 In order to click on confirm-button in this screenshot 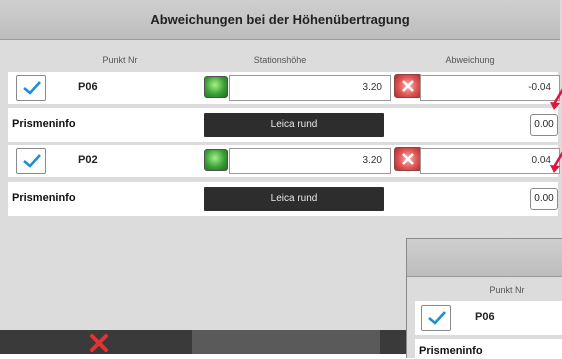, I will do `click(286, 342)`.